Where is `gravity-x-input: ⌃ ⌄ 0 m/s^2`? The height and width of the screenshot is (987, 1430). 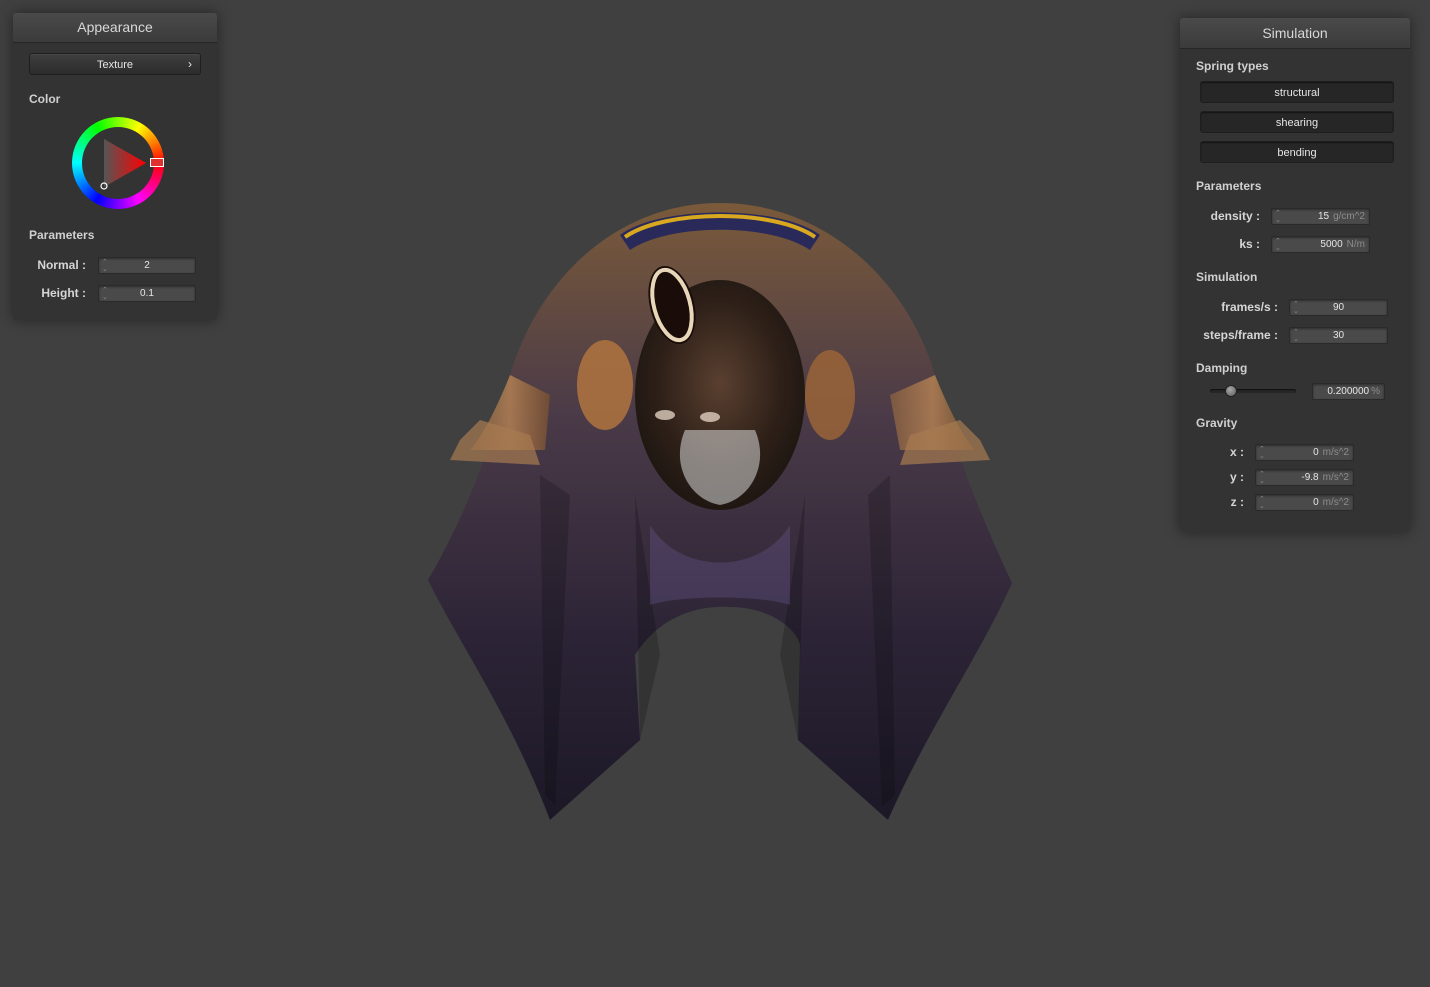
gravity-x-input: ⌃ ⌄ 0 m/s^2 is located at coordinates (1304, 452).